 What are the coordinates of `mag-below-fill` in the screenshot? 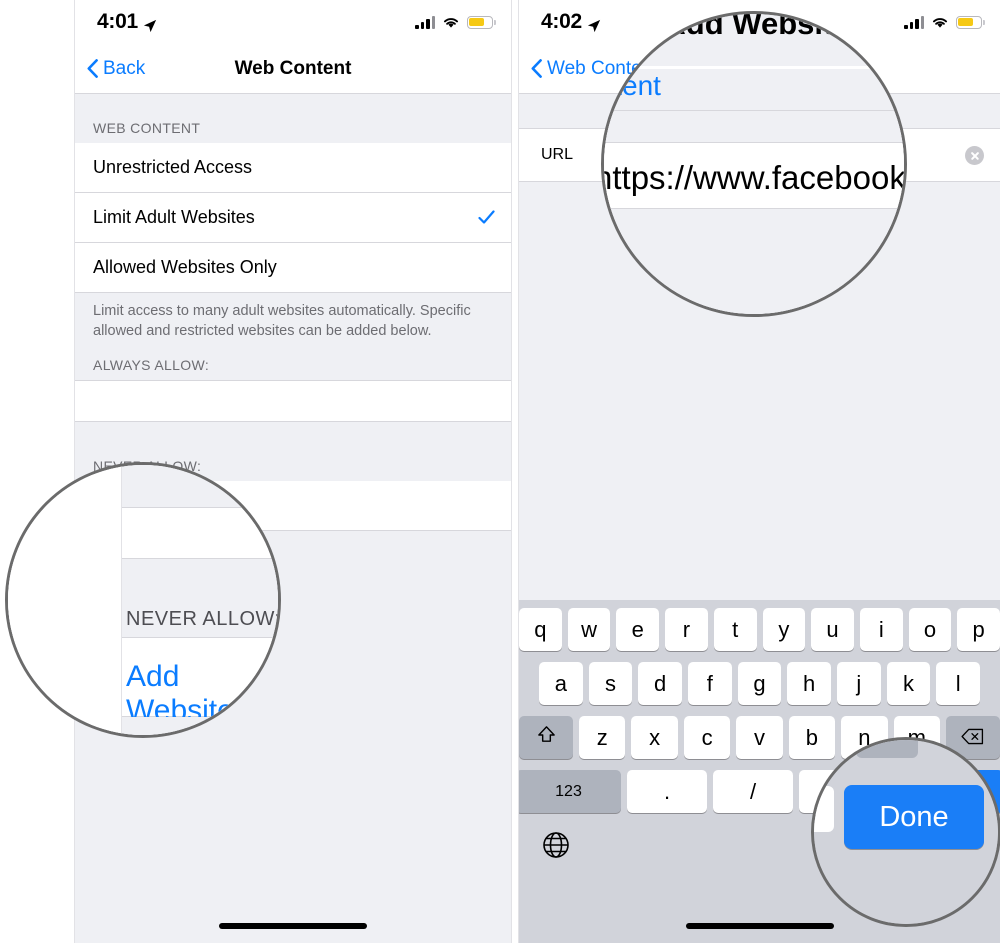 It's located at (754, 262).